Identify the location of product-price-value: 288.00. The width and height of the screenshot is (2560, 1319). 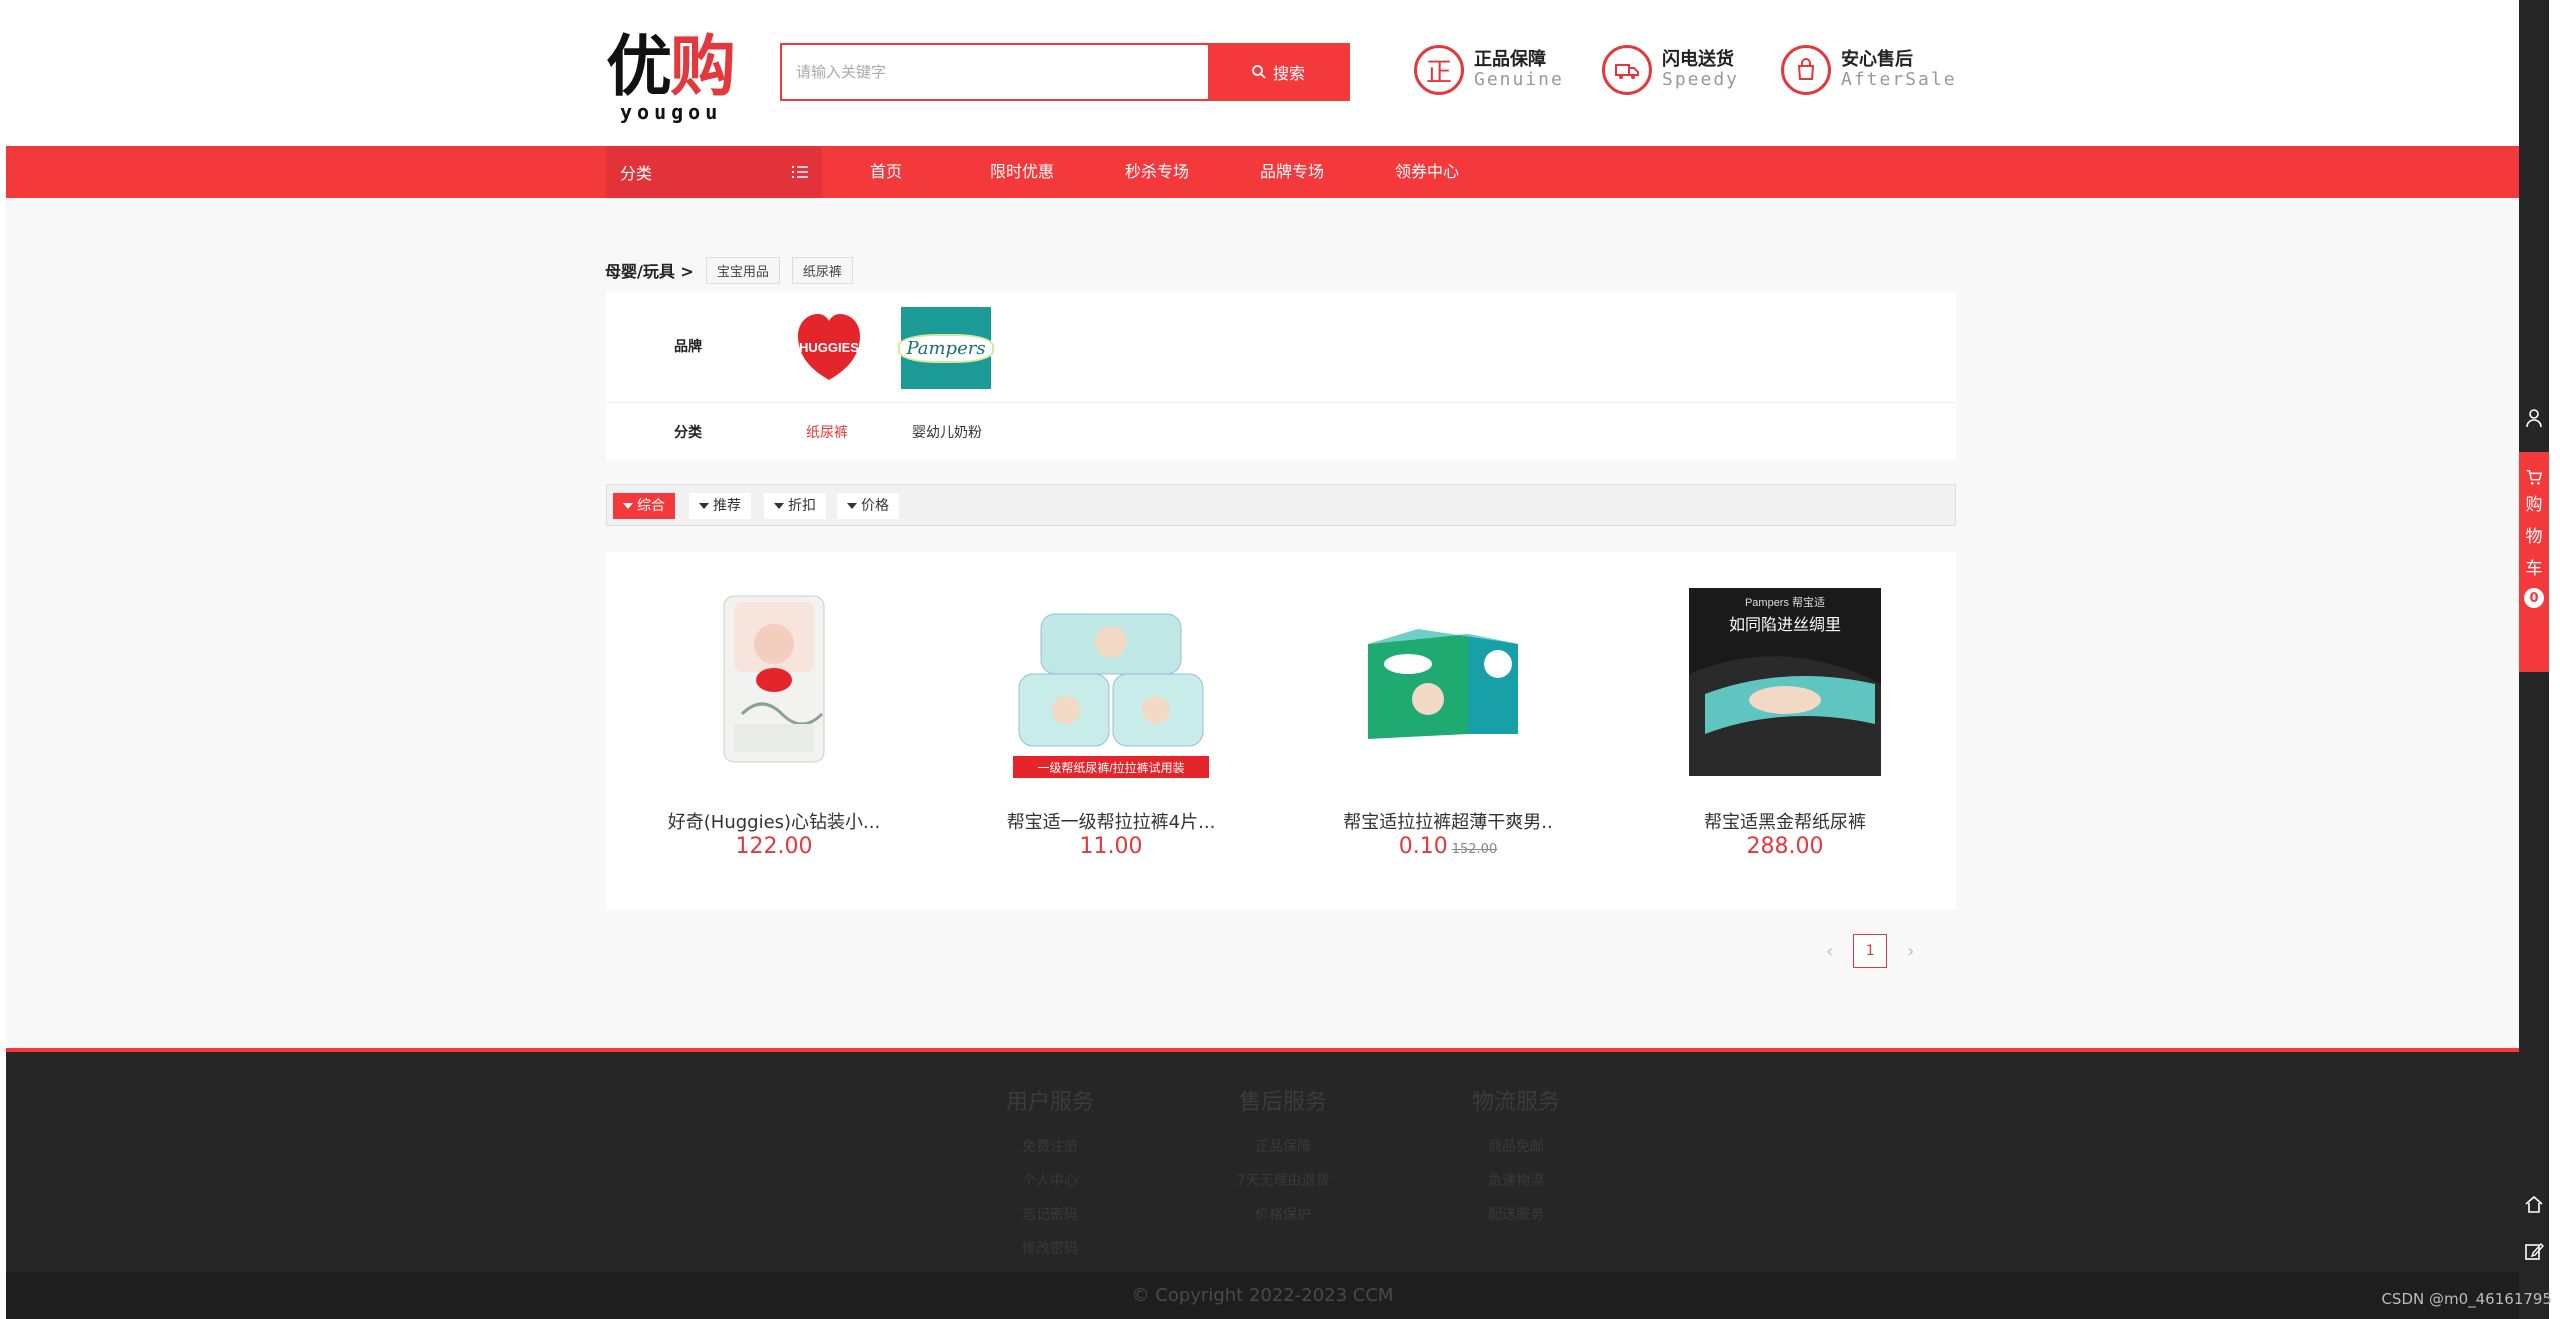
(1785, 846).